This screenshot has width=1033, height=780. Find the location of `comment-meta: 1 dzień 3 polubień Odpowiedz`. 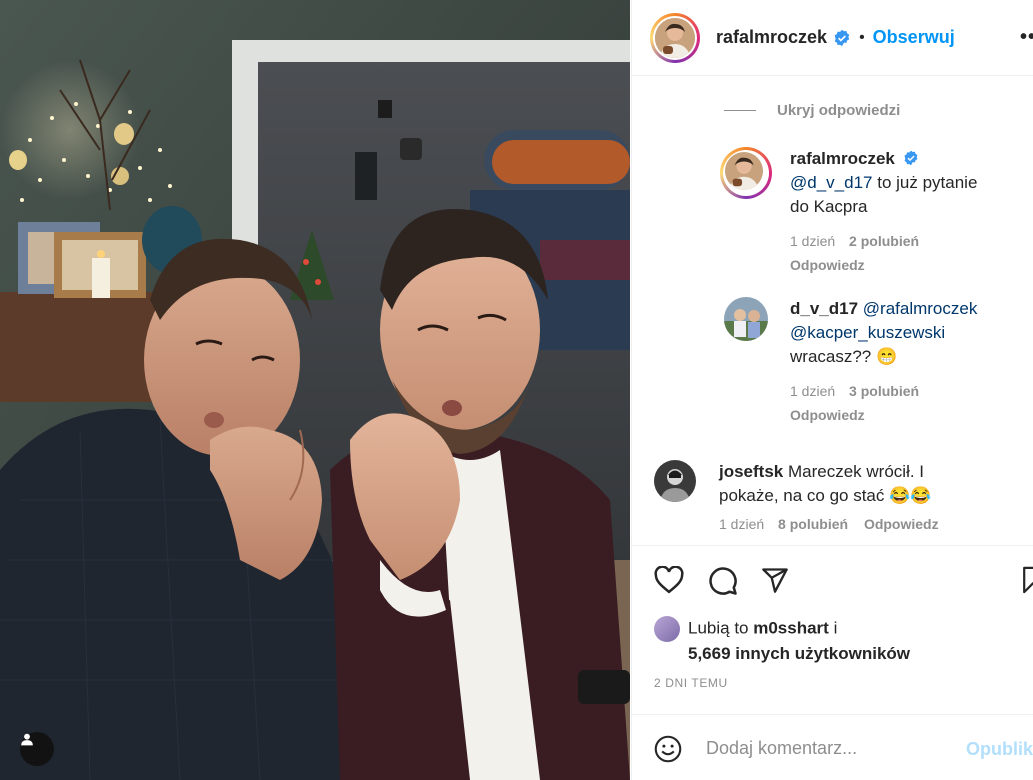

comment-meta: 1 dzień 3 polubień Odpowiedz is located at coordinates (883, 403).